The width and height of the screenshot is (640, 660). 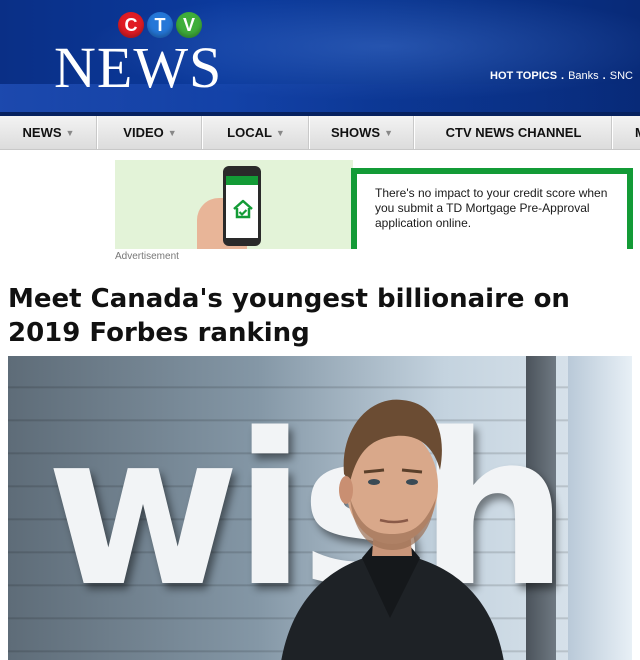 I want to click on background-window, so click(x=600, y=508).